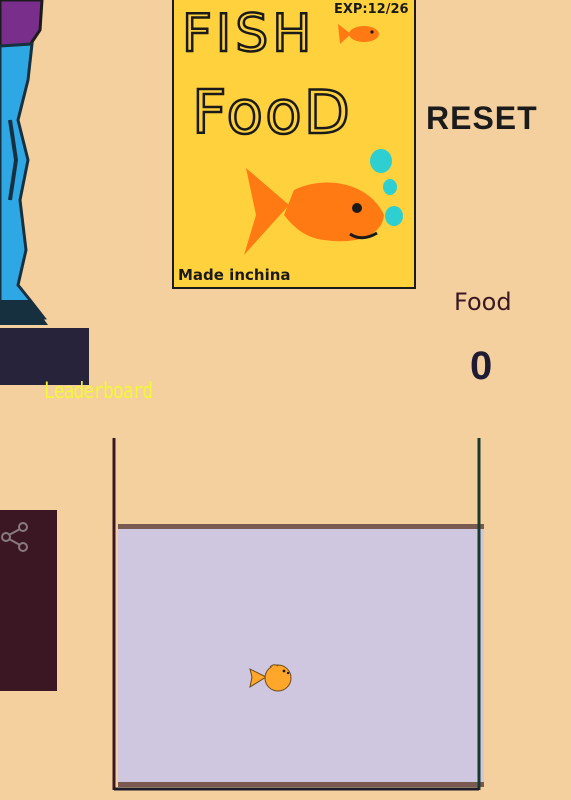 This screenshot has width=571, height=800. I want to click on figure-pedestal, so click(44, 356).